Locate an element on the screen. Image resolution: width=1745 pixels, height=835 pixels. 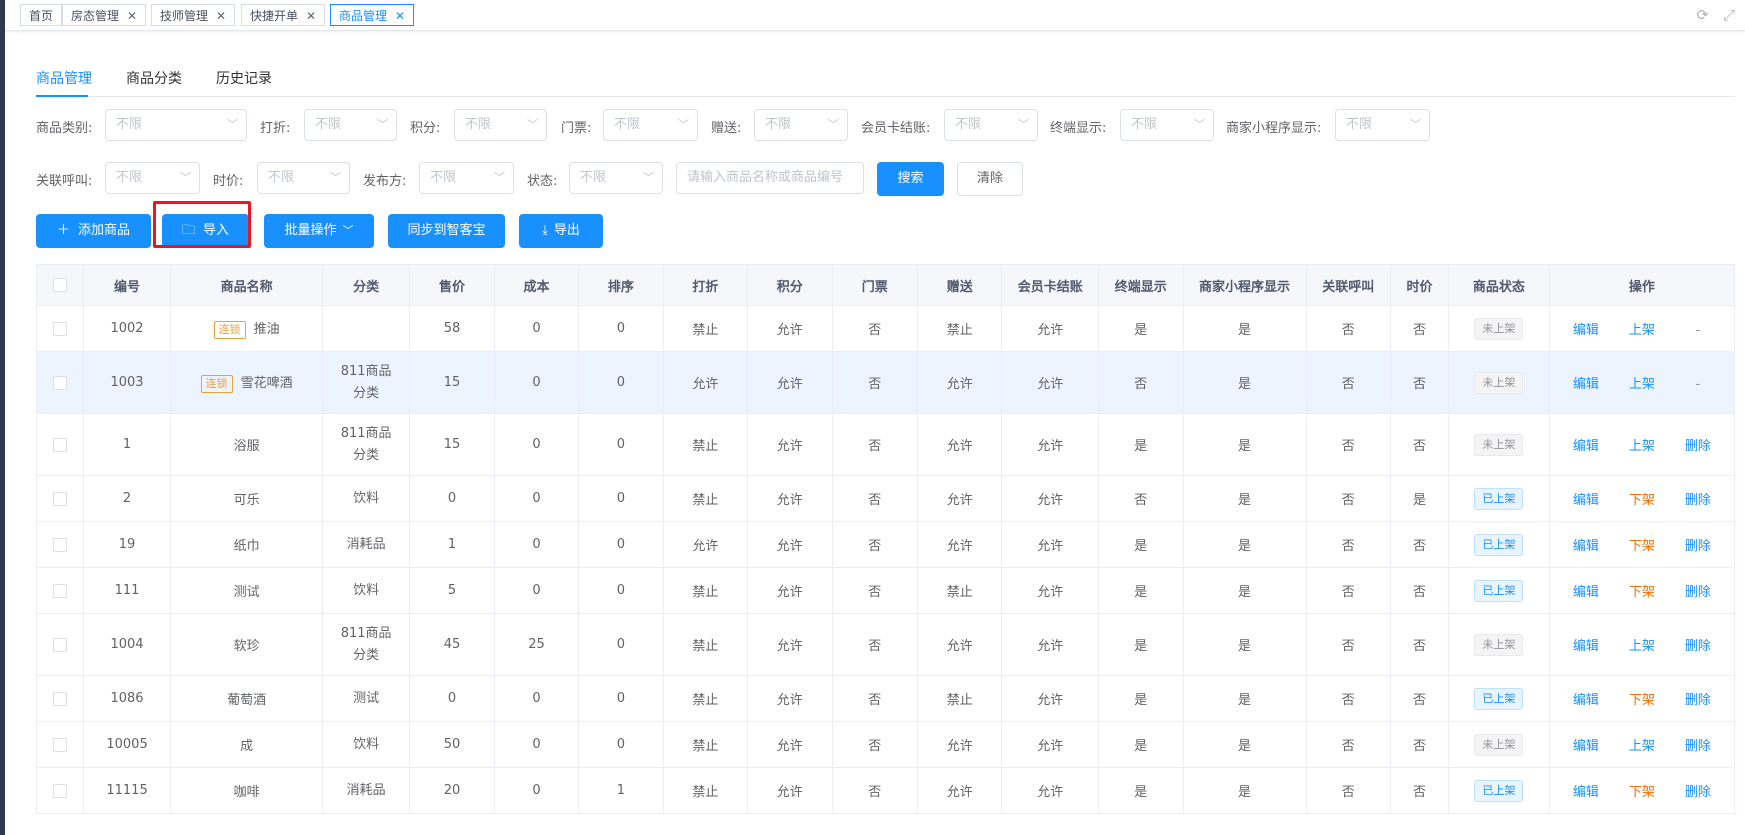
terminal-select: 不限 ﹀ is located at coordinates (1167, 125).